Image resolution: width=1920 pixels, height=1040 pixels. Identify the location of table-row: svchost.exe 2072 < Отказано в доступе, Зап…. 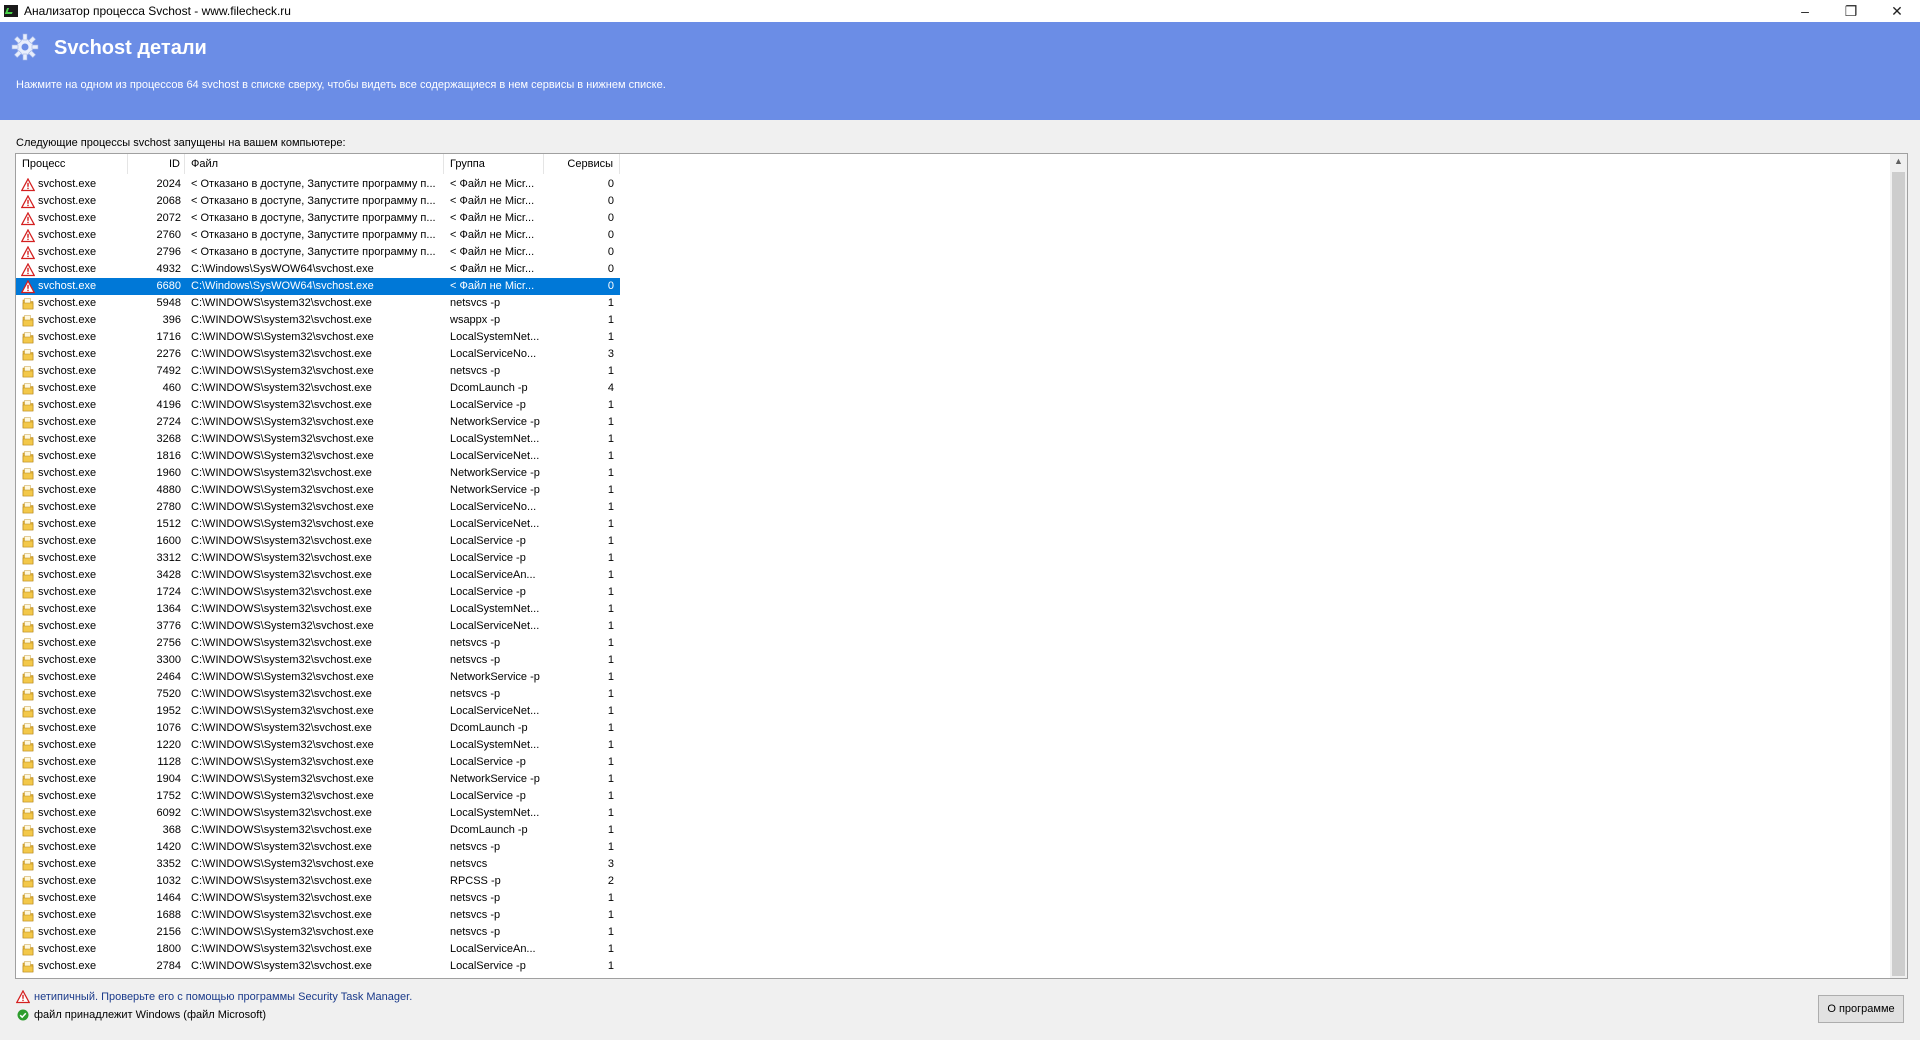
(318, 218).